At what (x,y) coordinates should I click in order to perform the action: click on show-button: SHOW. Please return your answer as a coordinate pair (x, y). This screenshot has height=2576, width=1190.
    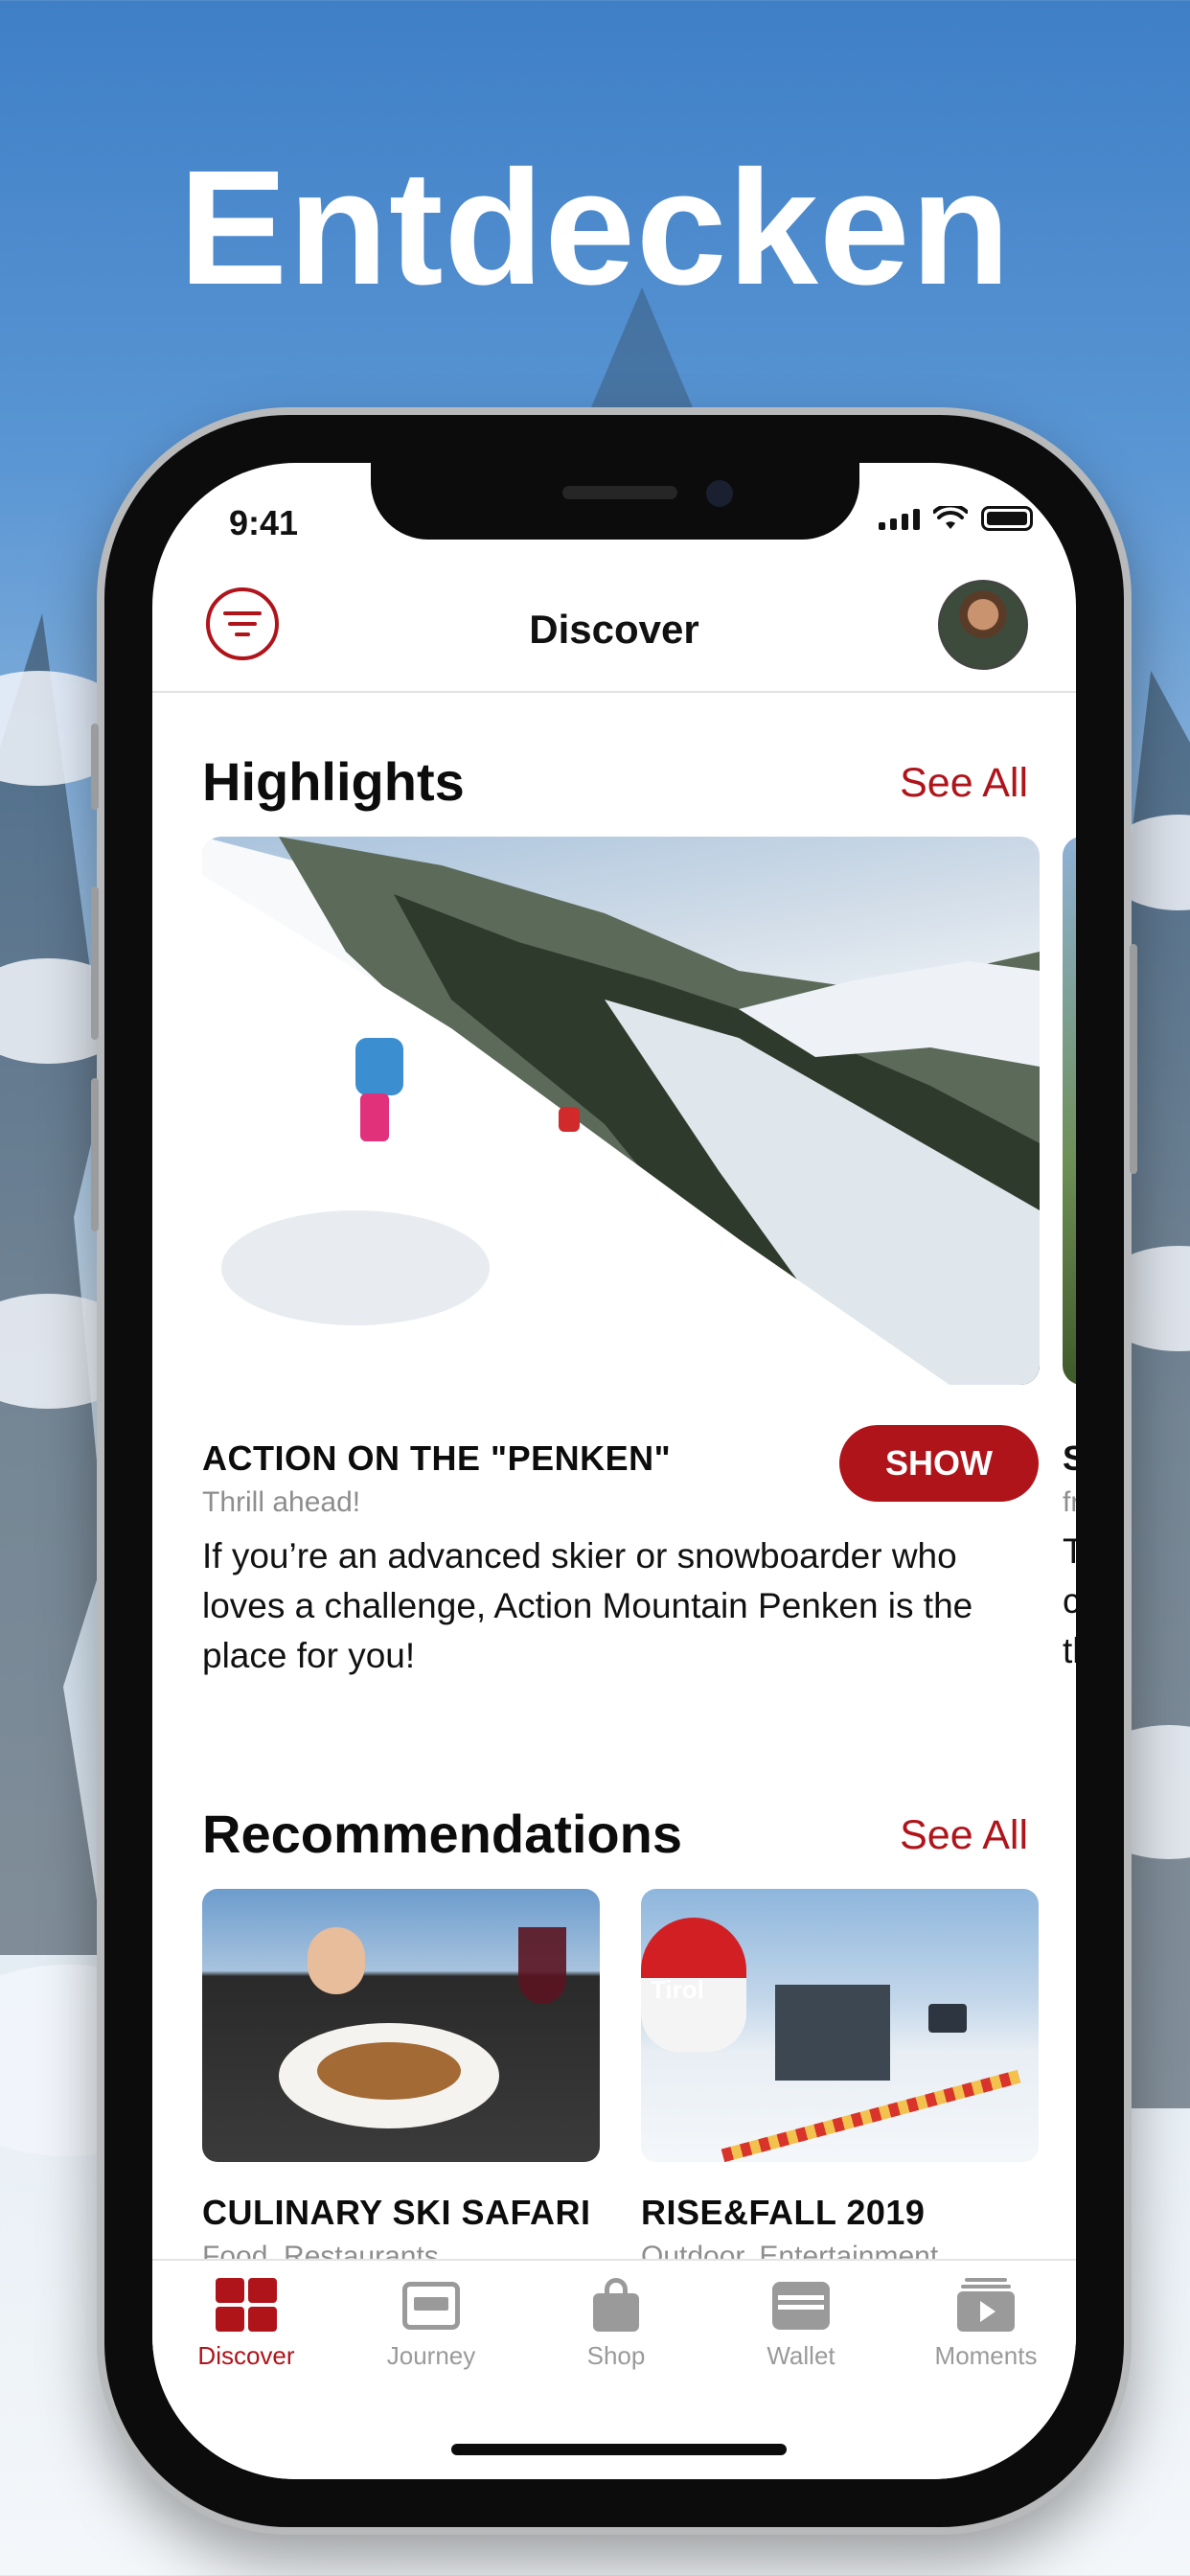
    Looking at the image, I should click on (939, 1463).